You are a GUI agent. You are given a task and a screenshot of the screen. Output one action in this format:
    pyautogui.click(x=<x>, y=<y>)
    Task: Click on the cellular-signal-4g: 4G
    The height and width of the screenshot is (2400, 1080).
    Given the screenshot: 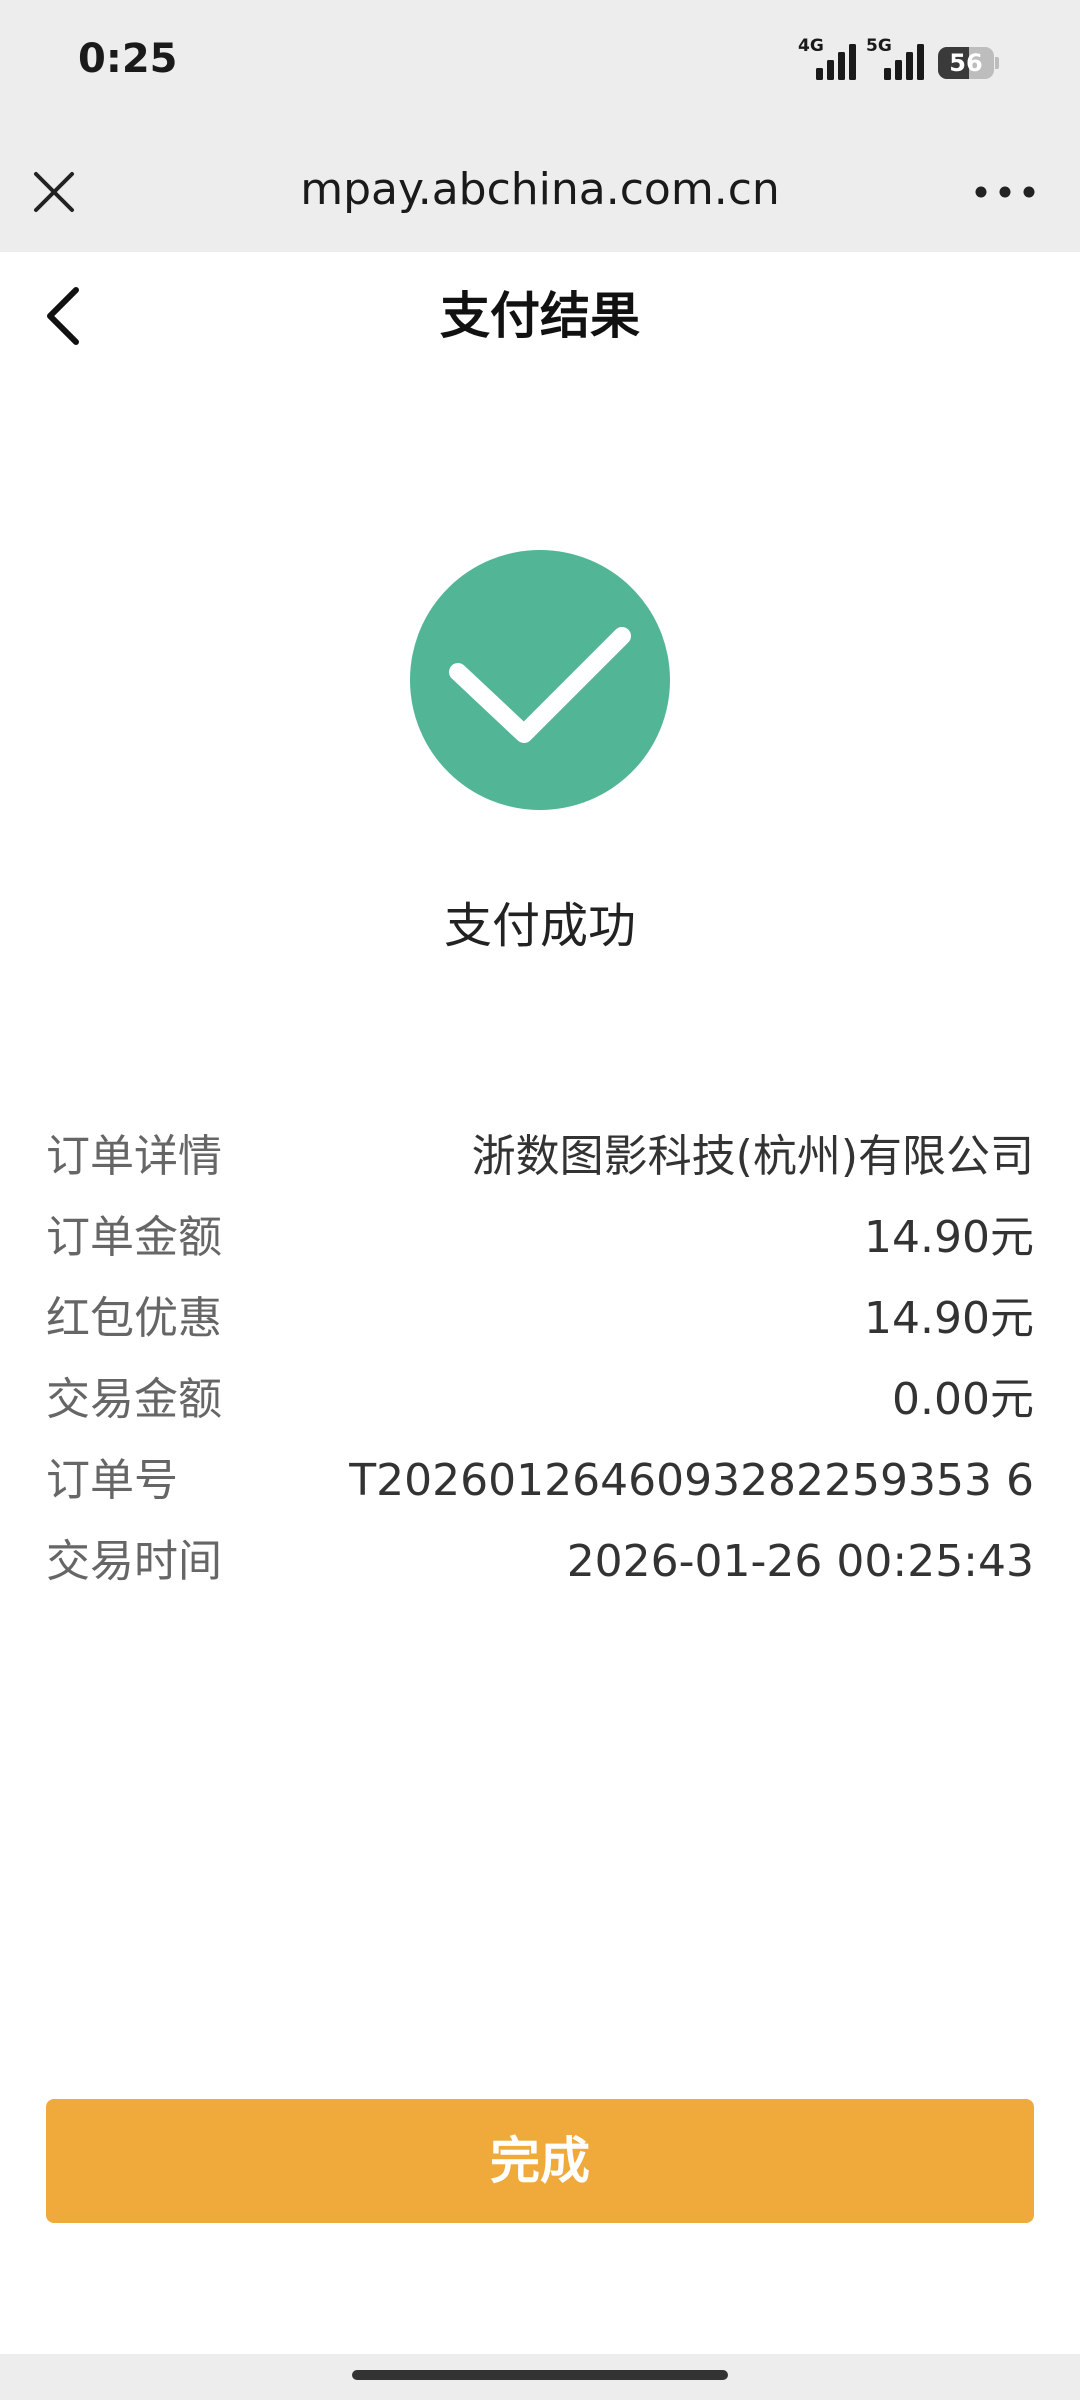 What is the action you would take?
    pyautogui.click(x=828, y=60)
    